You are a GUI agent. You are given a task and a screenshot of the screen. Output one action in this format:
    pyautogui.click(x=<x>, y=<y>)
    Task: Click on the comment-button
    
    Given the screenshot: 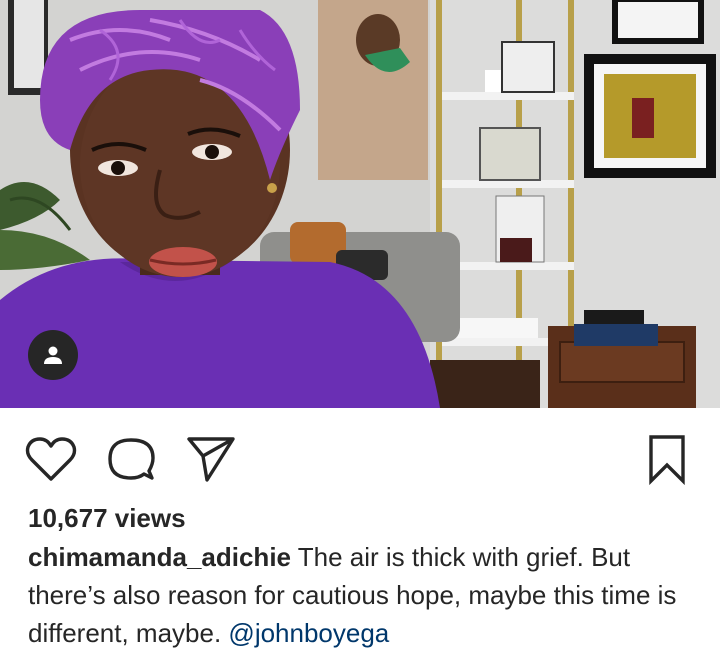 What is the action you would take?
    pyautogui.click(x=131, y=459)
    